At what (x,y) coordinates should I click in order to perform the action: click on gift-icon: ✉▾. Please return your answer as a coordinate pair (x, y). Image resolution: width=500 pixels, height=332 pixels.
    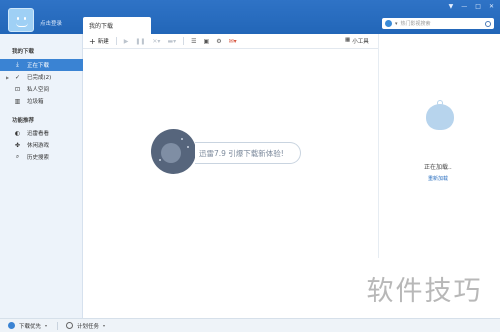
    Looking at the image, I should click on (233, 41).